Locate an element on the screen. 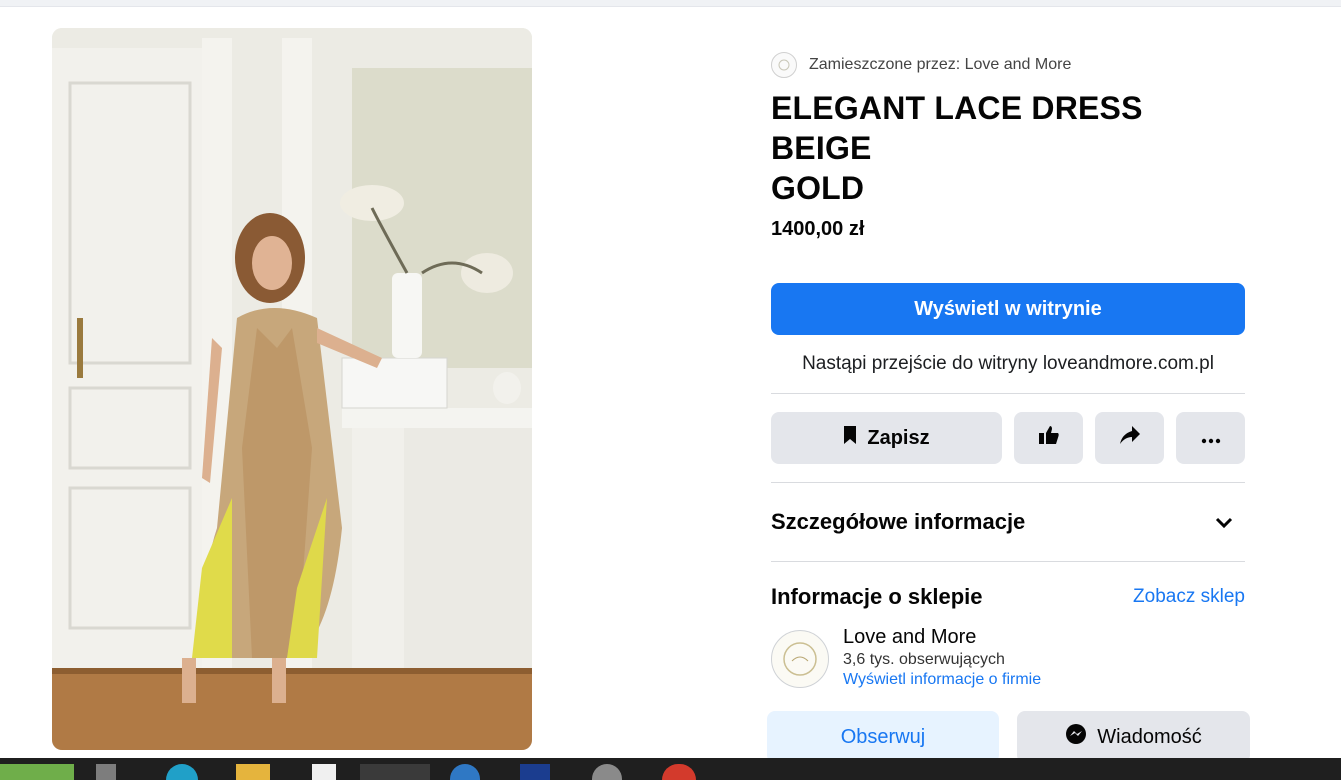  save-button: Zapisz is located at coordinates (886, 438).